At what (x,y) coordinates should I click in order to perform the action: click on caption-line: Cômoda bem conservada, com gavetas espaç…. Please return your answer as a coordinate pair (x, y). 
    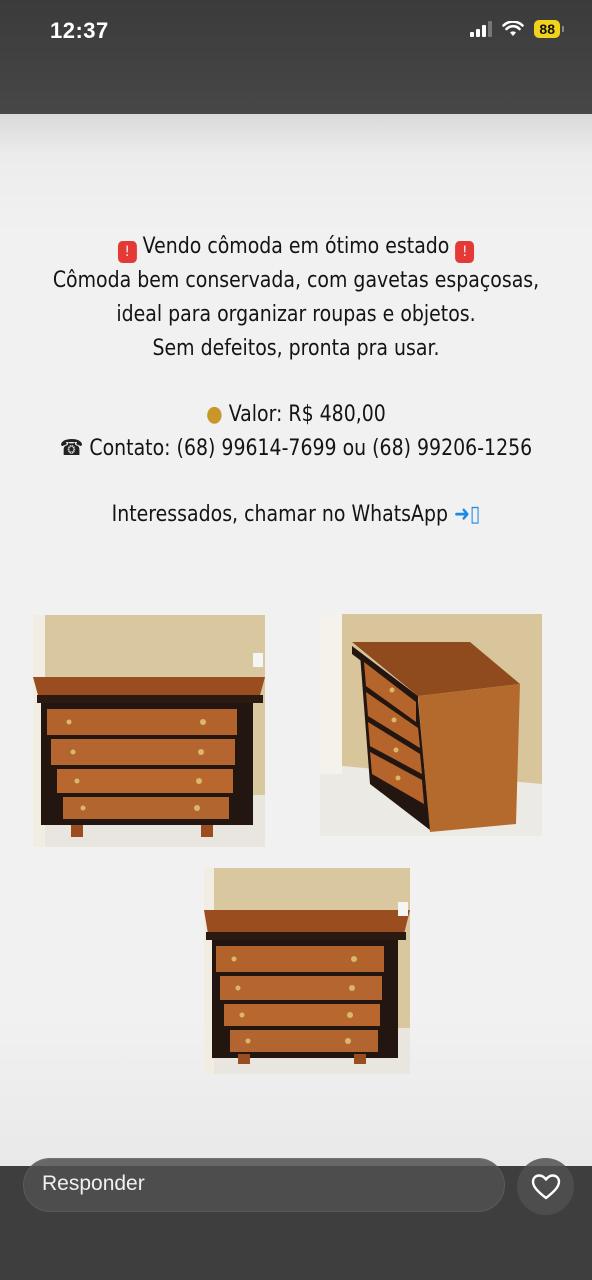
    Looking at the image, I should click on (296, 280).